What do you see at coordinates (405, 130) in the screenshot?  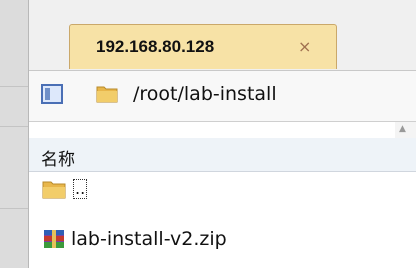 I see `scrollbar-up: ▲` at bounding box center [405, 130].